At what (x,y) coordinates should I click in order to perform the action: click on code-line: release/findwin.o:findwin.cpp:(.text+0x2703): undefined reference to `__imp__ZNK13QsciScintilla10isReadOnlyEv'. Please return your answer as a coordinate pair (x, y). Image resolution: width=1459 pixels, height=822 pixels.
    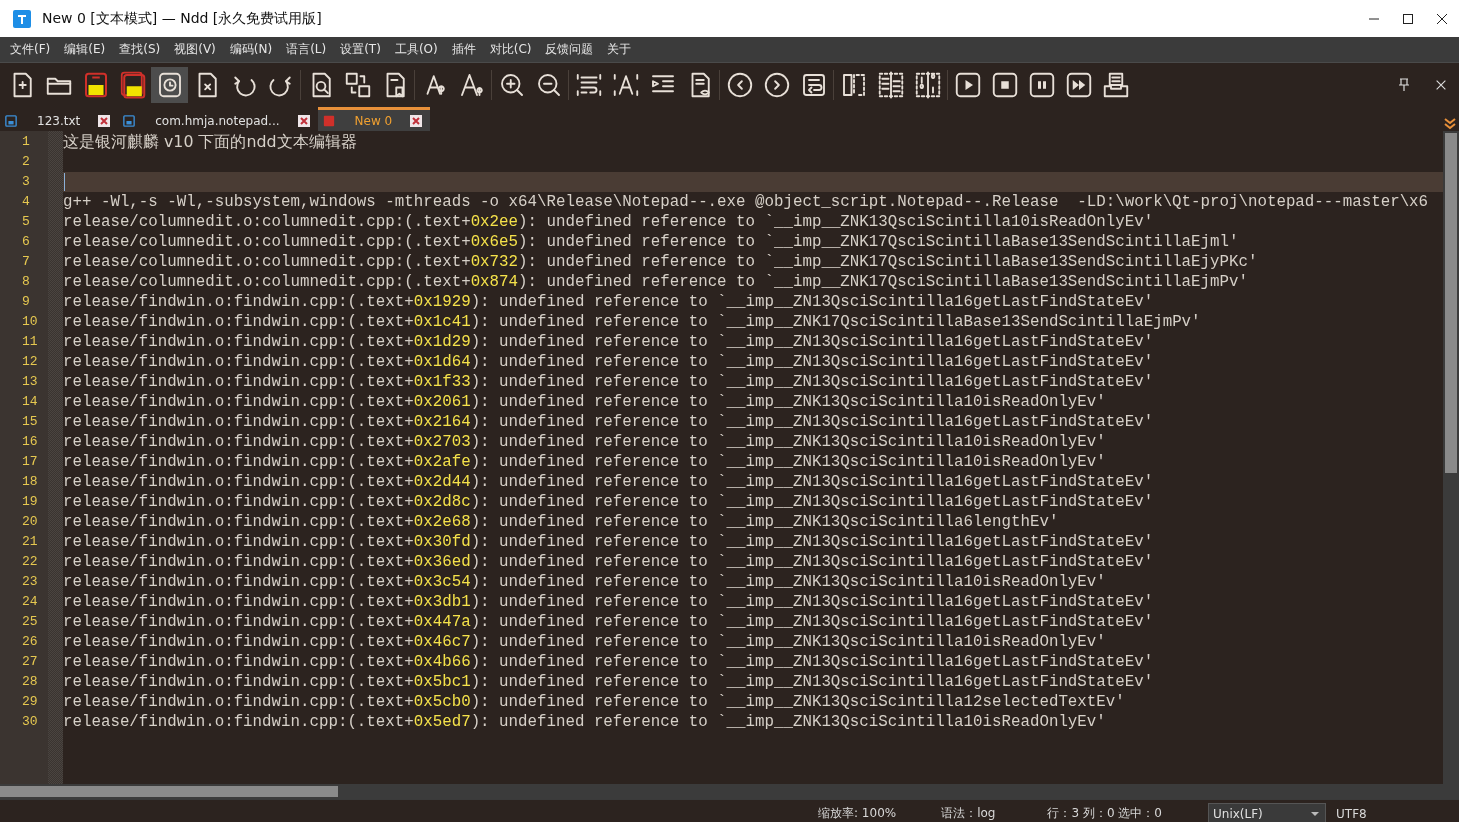
    Looking at the image, I should click on (584, 442).